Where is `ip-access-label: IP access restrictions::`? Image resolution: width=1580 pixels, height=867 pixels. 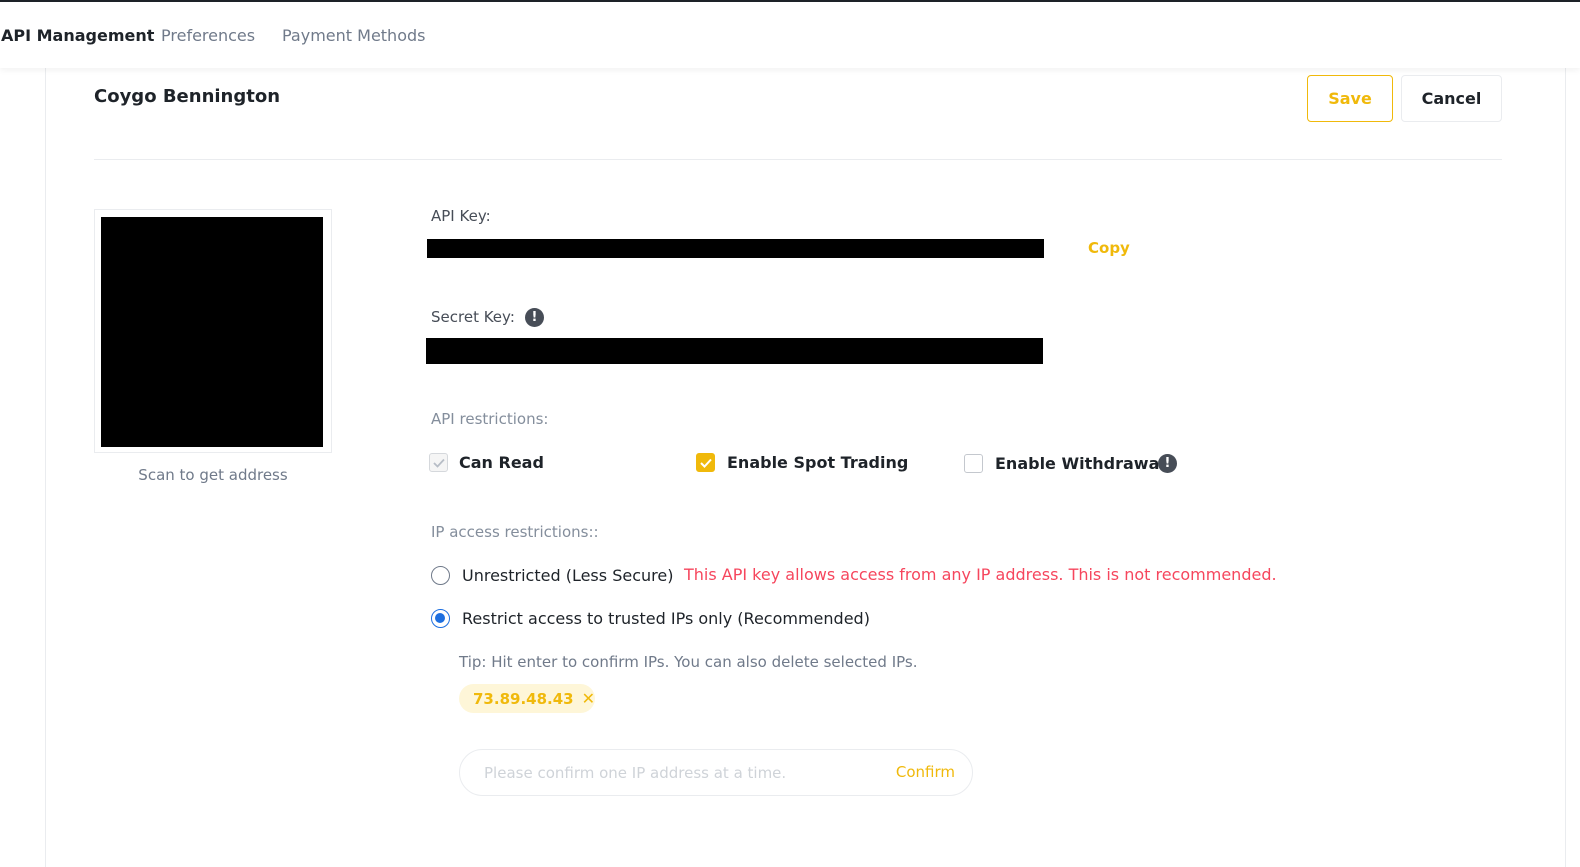 ip-access-label: IP access restrictions:: is located at coordinates (515, 532).